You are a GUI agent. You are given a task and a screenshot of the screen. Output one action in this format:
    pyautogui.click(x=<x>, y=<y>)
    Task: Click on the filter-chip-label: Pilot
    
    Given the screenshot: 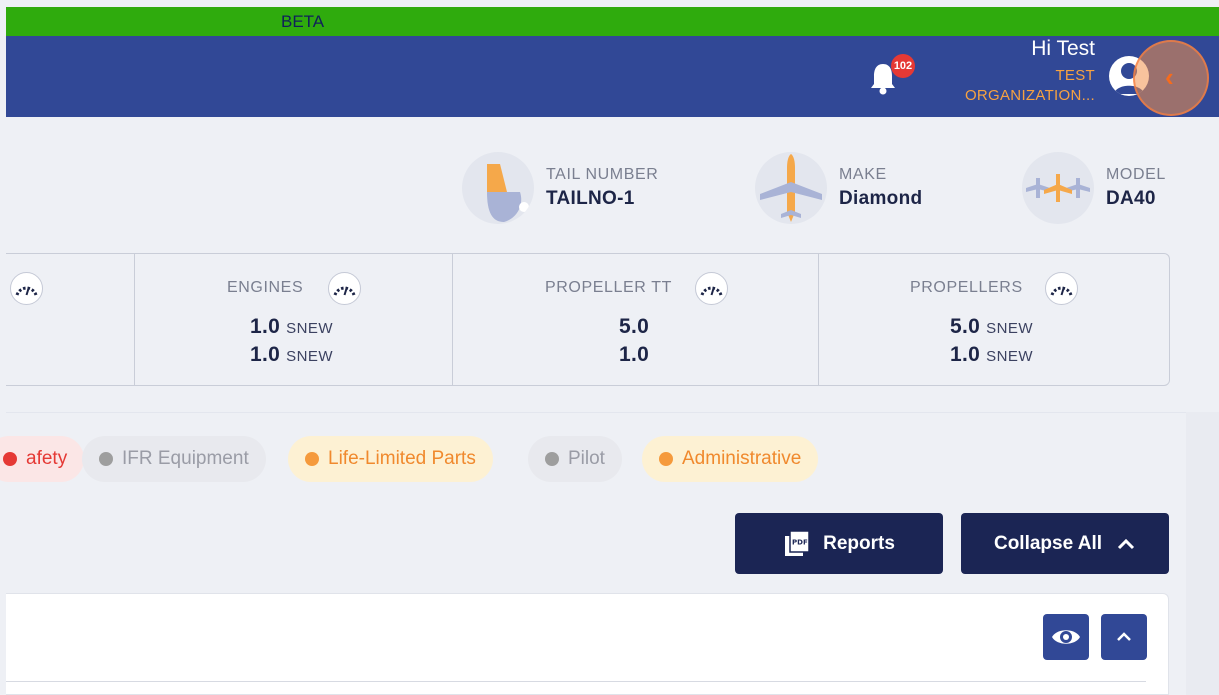 What is the action you would take?
    pyautogui.click(x=586, y=458)
    